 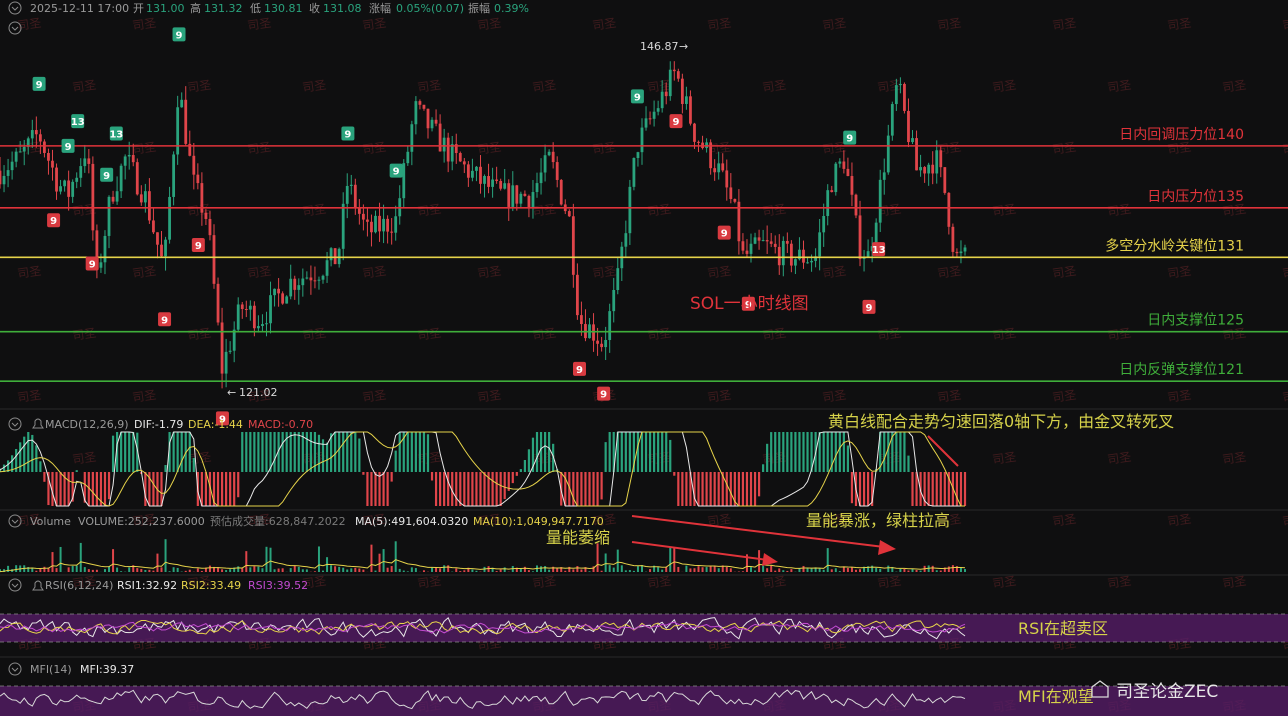 What do you see at coordinates (538, 521) in the screenshot?
I see `volume-ma10: MA(10):1,049,947.7170` at bounding box center [538, 521].